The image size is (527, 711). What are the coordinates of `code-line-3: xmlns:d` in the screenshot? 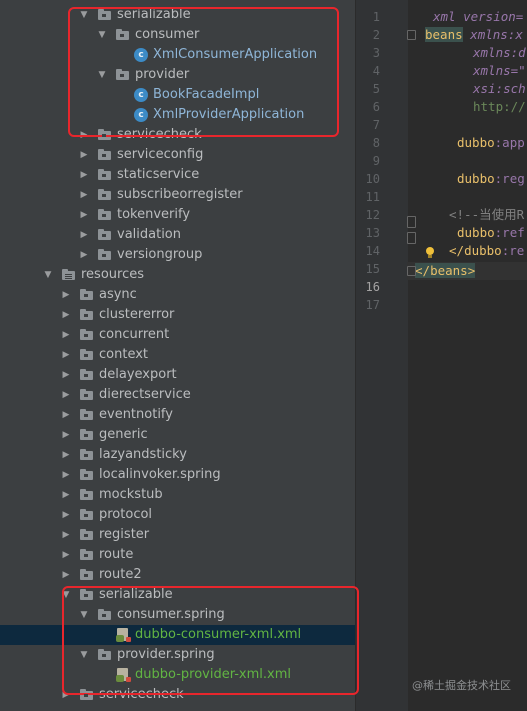 It's located at (499, 53).